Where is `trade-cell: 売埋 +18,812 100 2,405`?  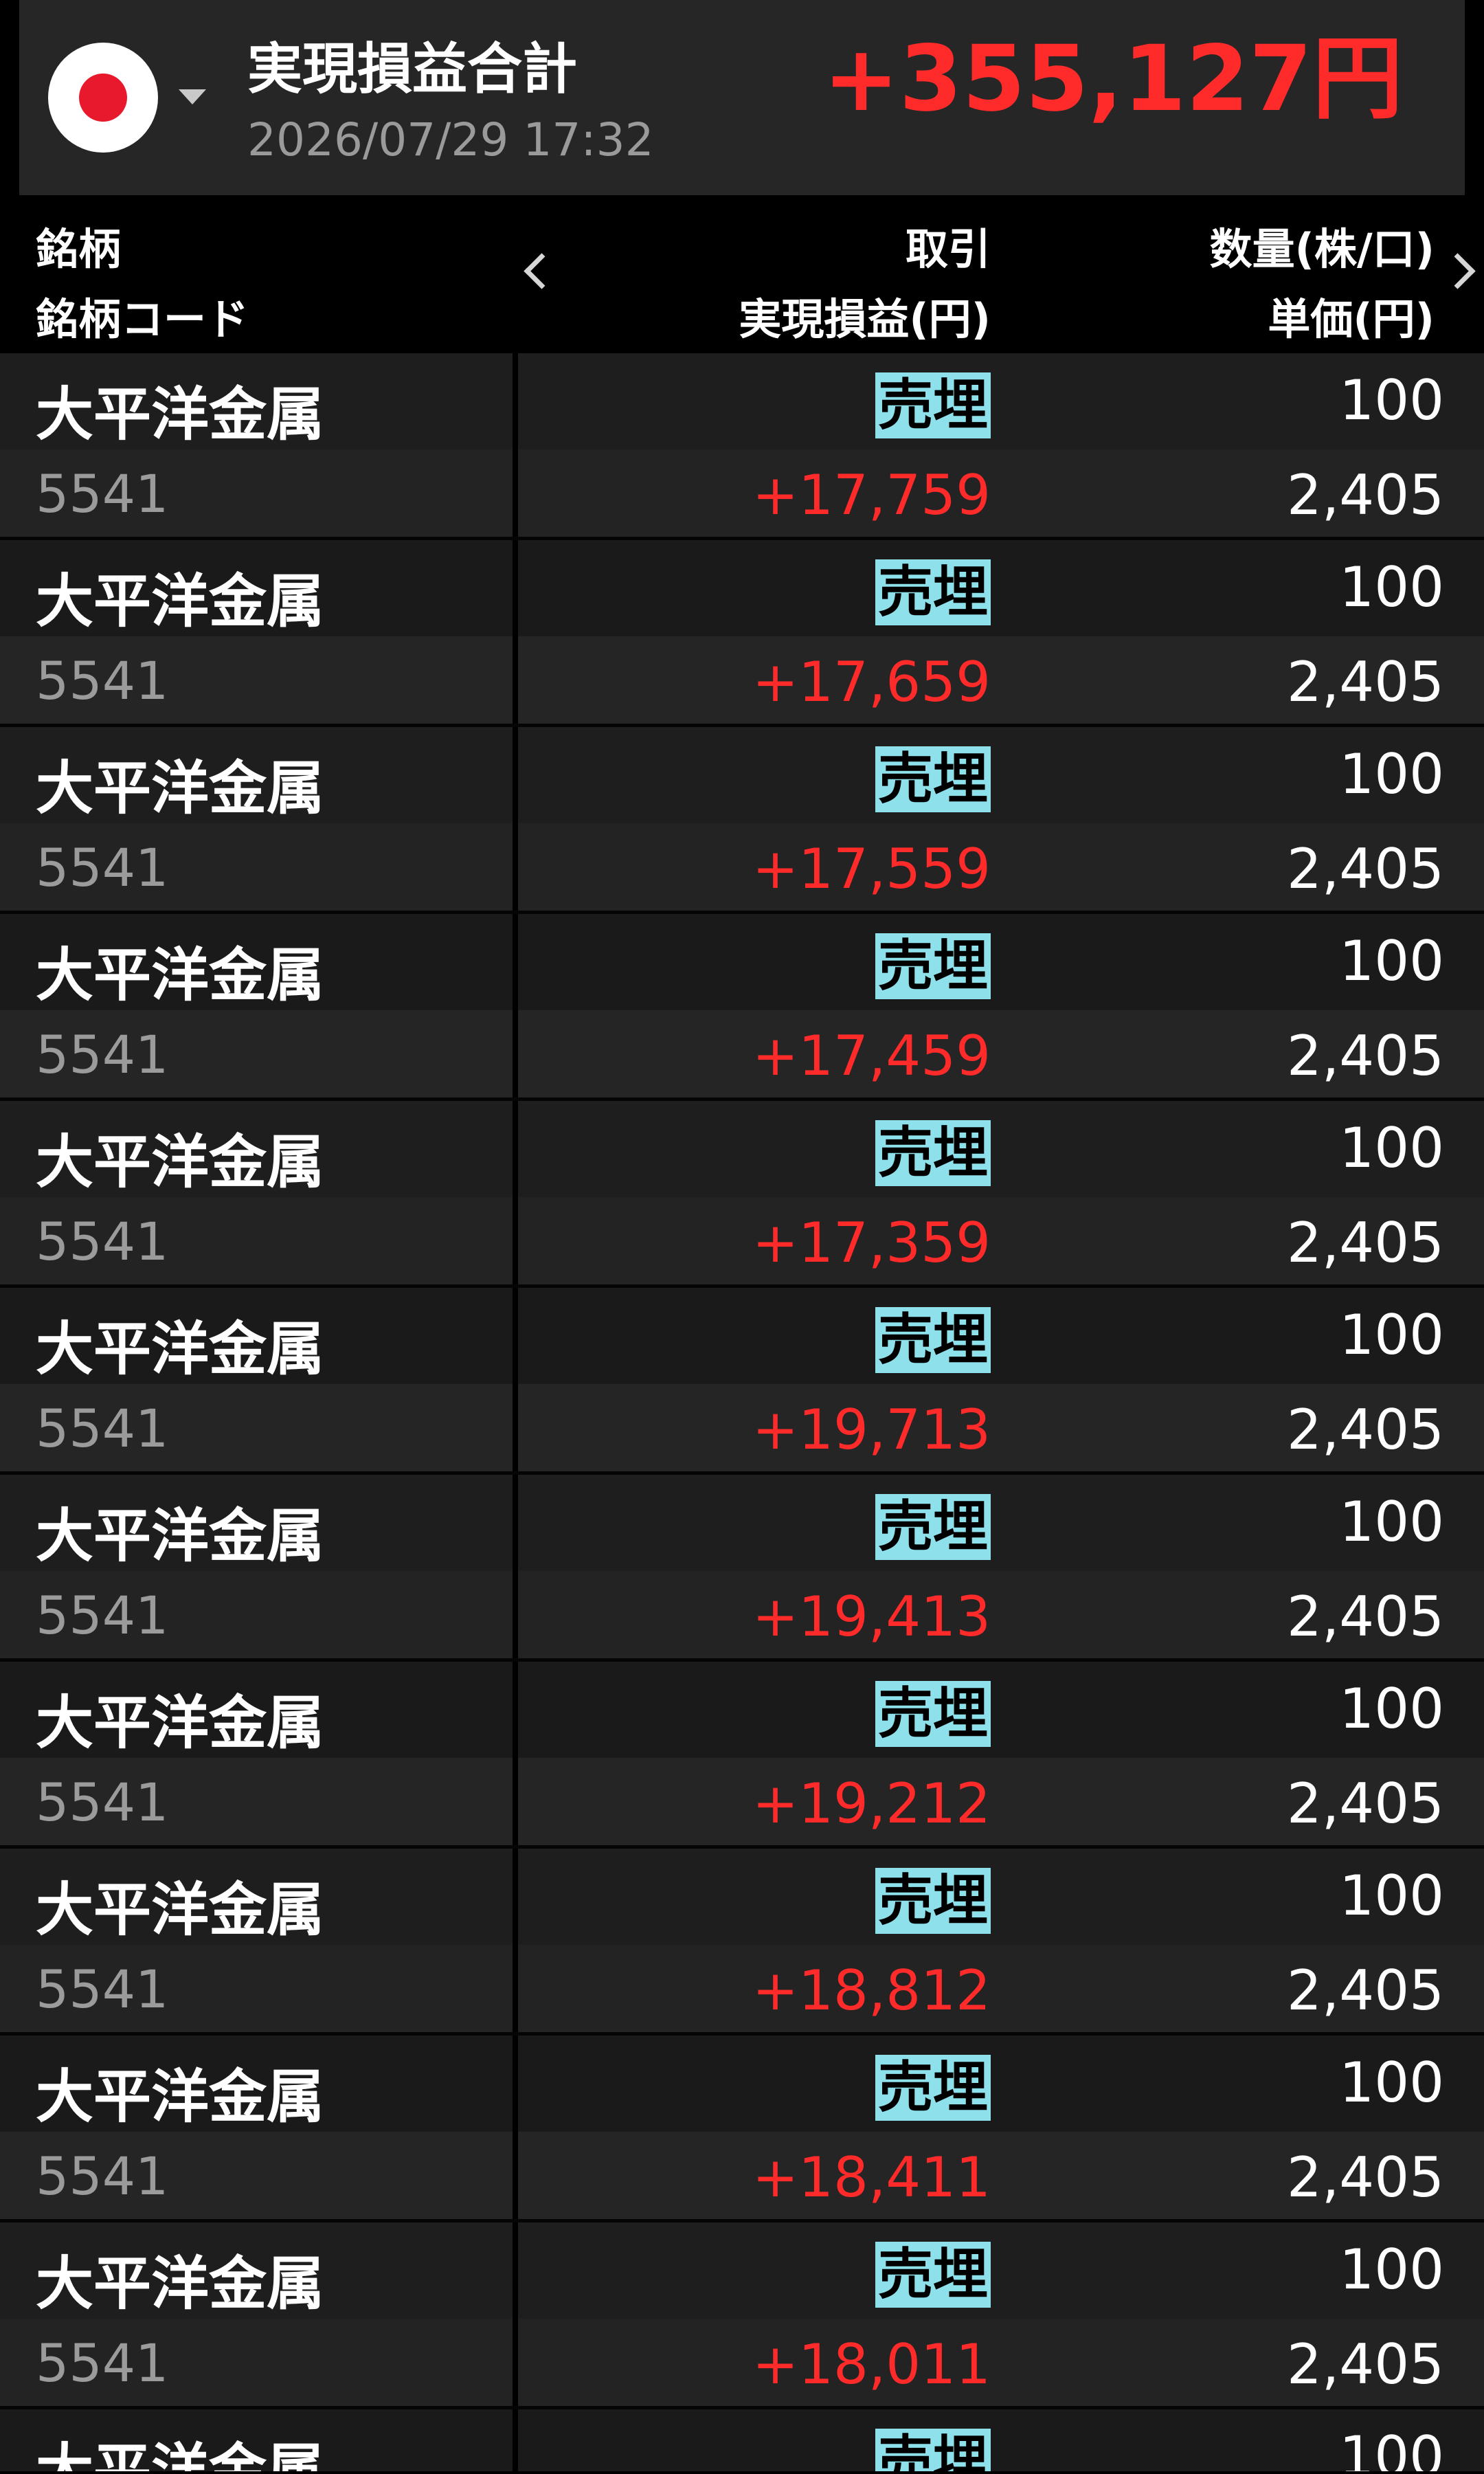
trade-cell: 売埋 +18,812 100 2,405 is located at coordinates (1001, 1940).